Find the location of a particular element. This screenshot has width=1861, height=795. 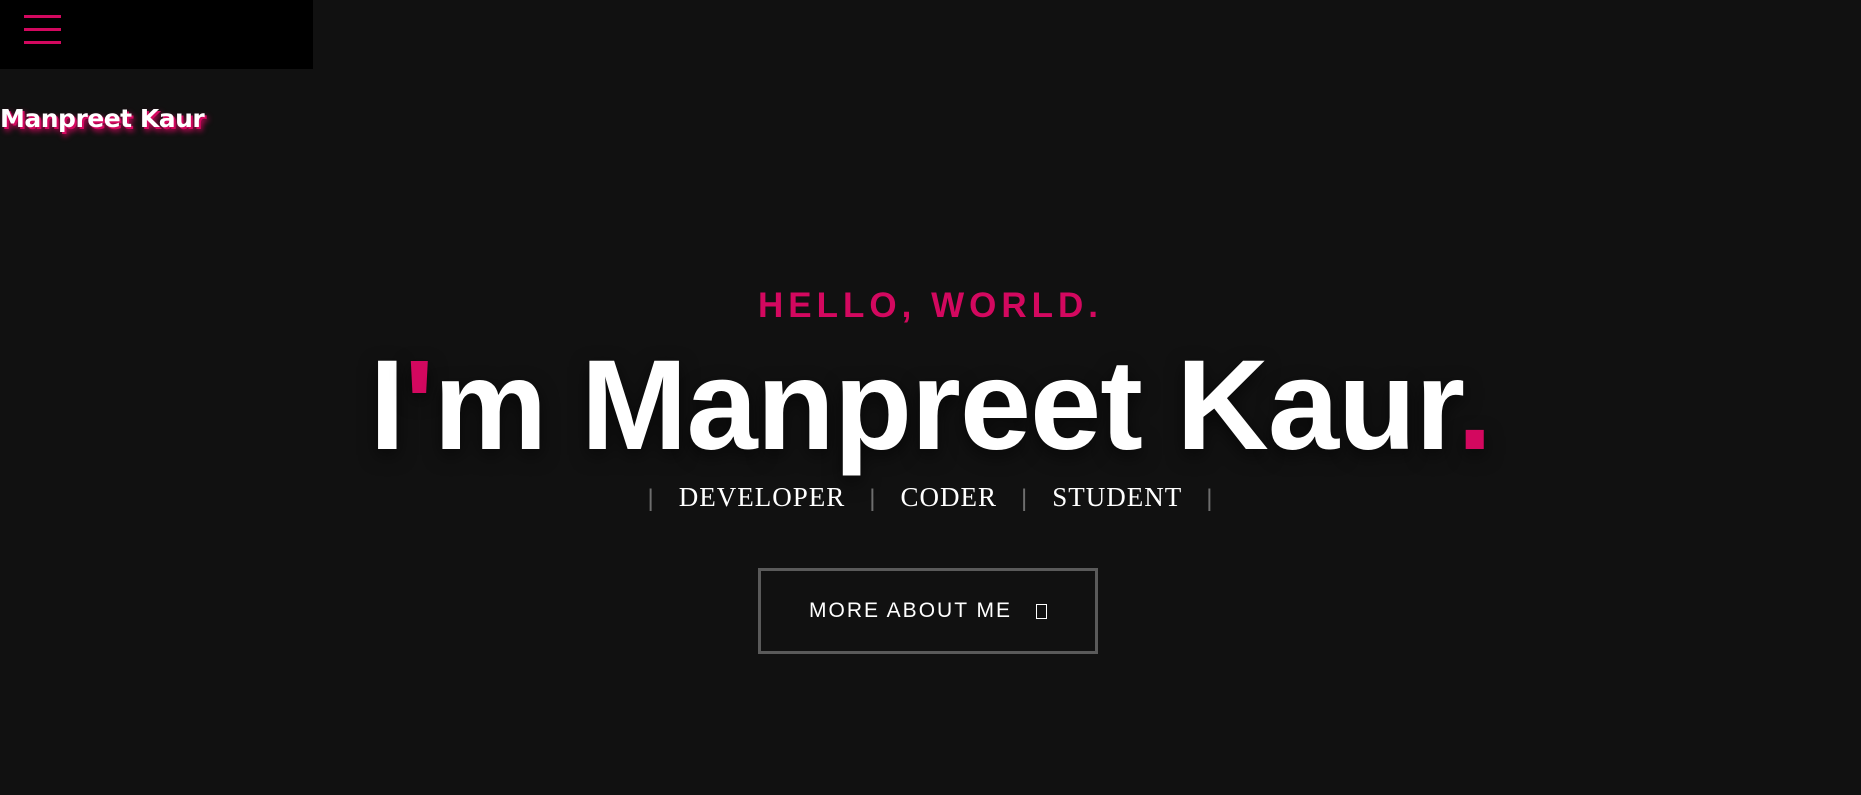

role-item: CODER is located at coordinates (948, 497).